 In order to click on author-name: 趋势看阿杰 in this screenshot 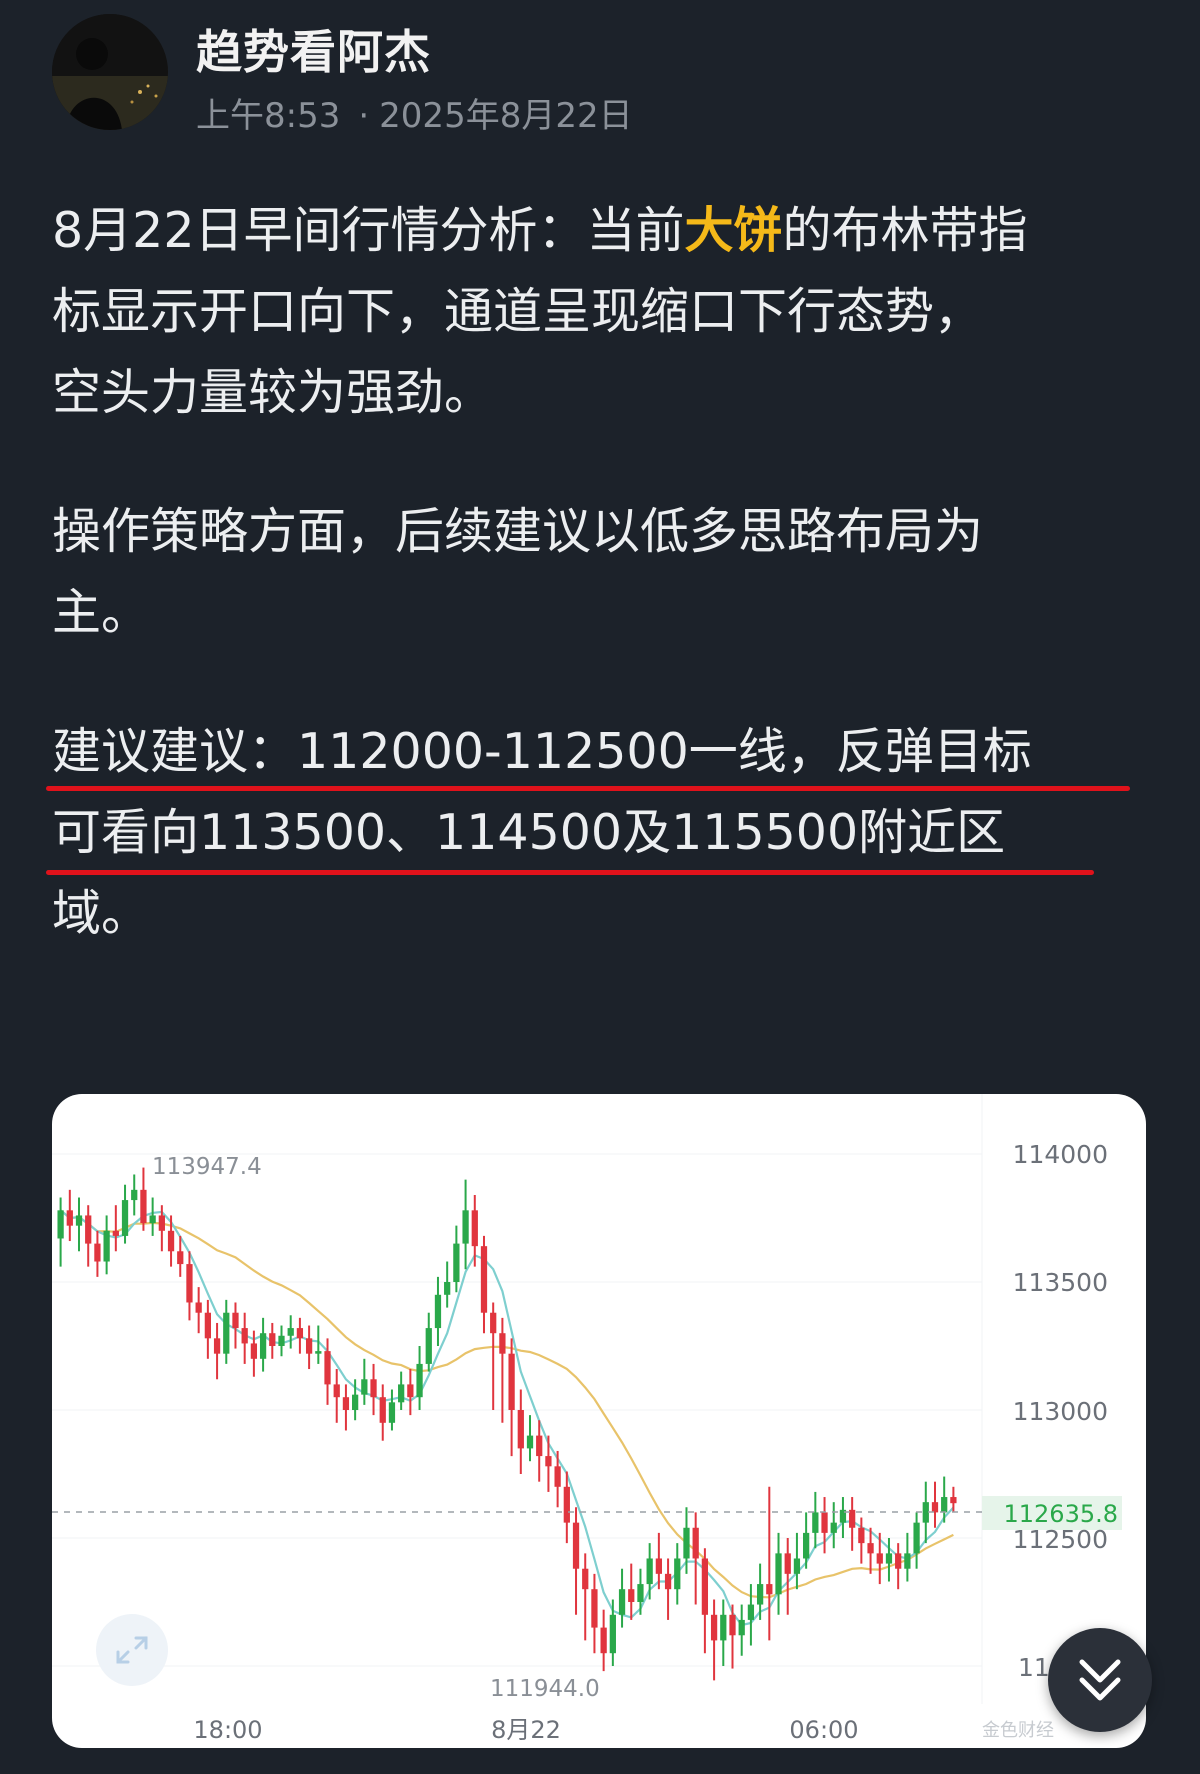, I will do `click(313, 49)`.